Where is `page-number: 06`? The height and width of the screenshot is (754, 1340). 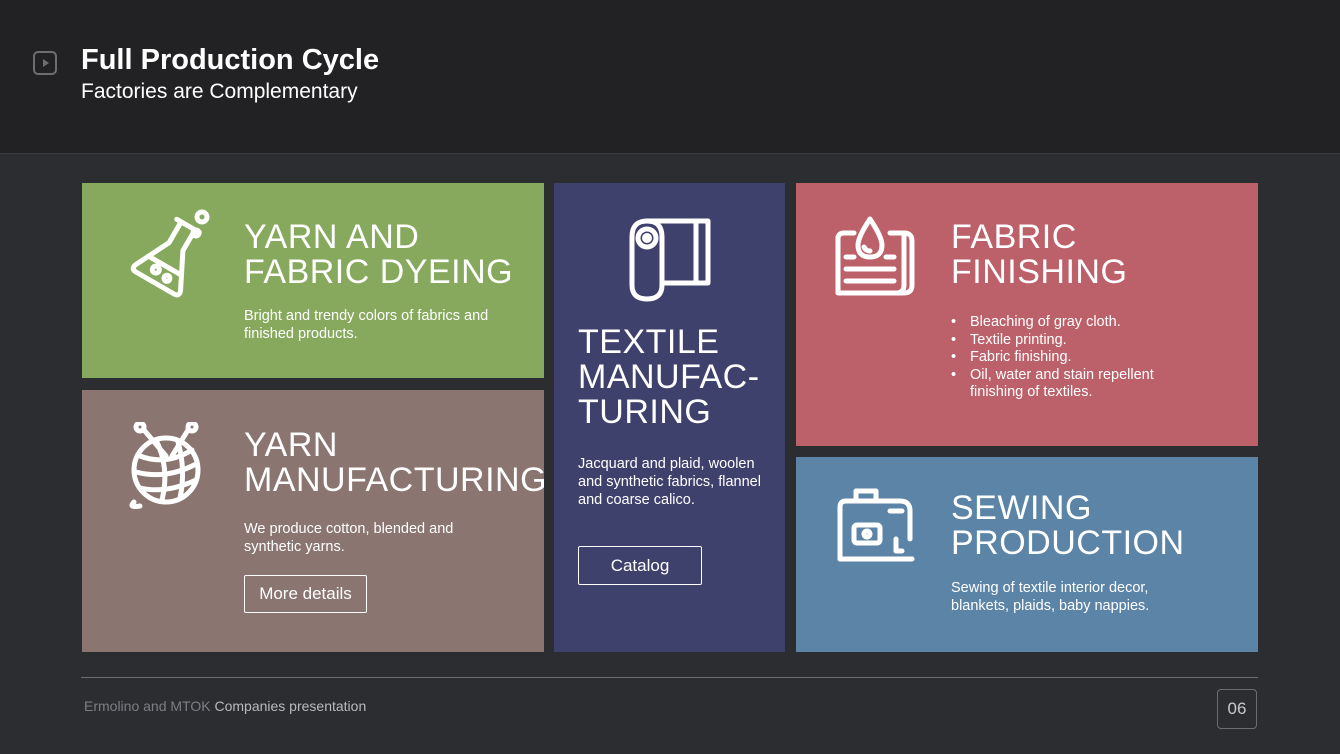 page-number: 06 is located at coordinates (1237, 709).